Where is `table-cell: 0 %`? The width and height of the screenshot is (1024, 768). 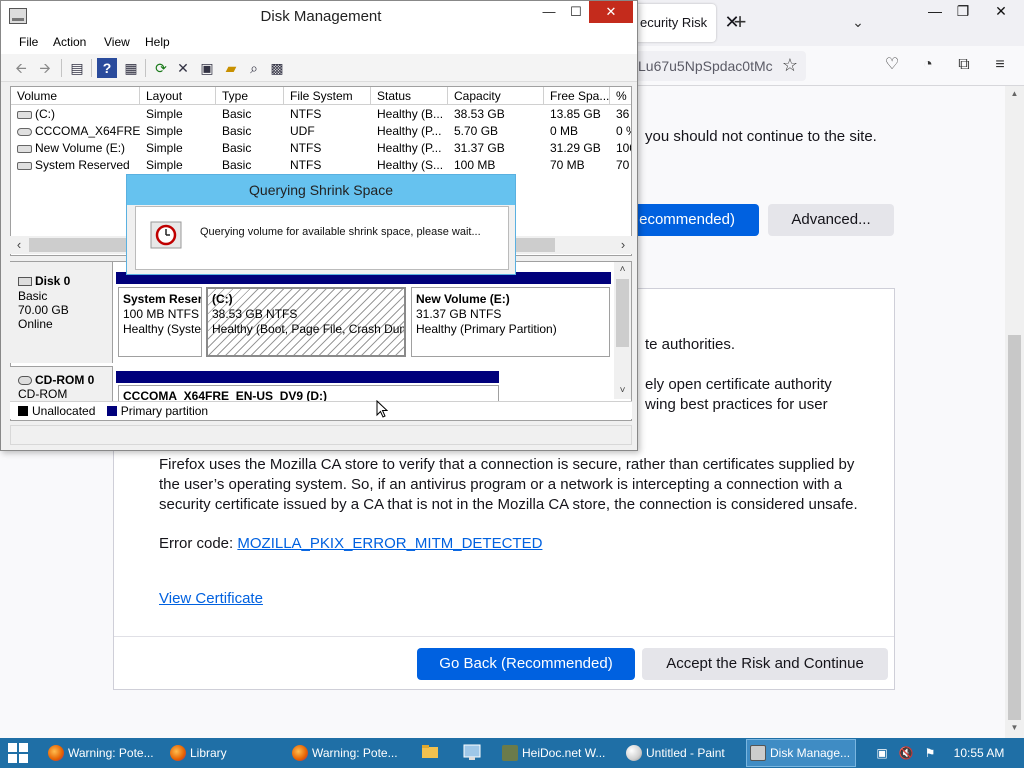 table-cell: 0 % is located at coordinates (620, 131).